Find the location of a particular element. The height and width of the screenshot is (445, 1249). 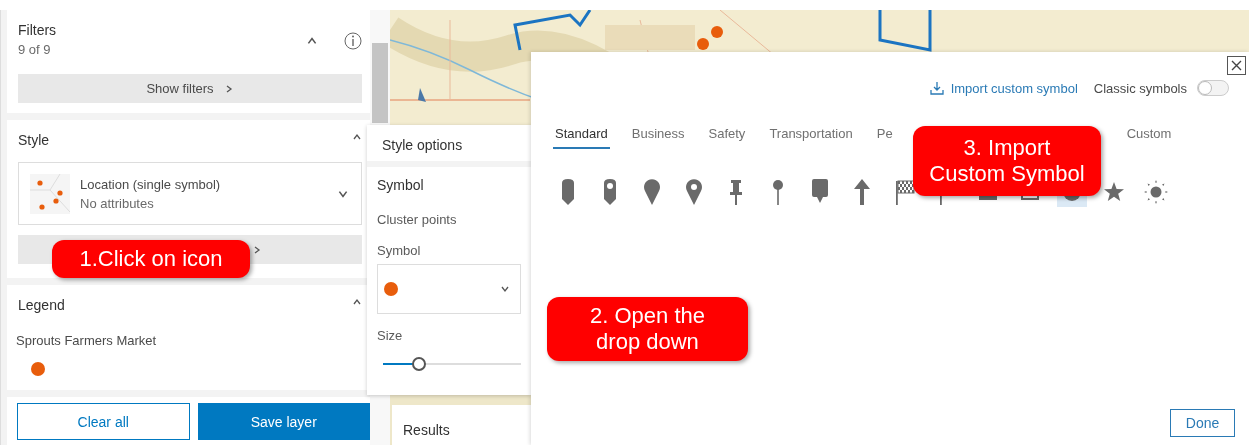

section-title: Symbol is located at coordinates (401, 185).